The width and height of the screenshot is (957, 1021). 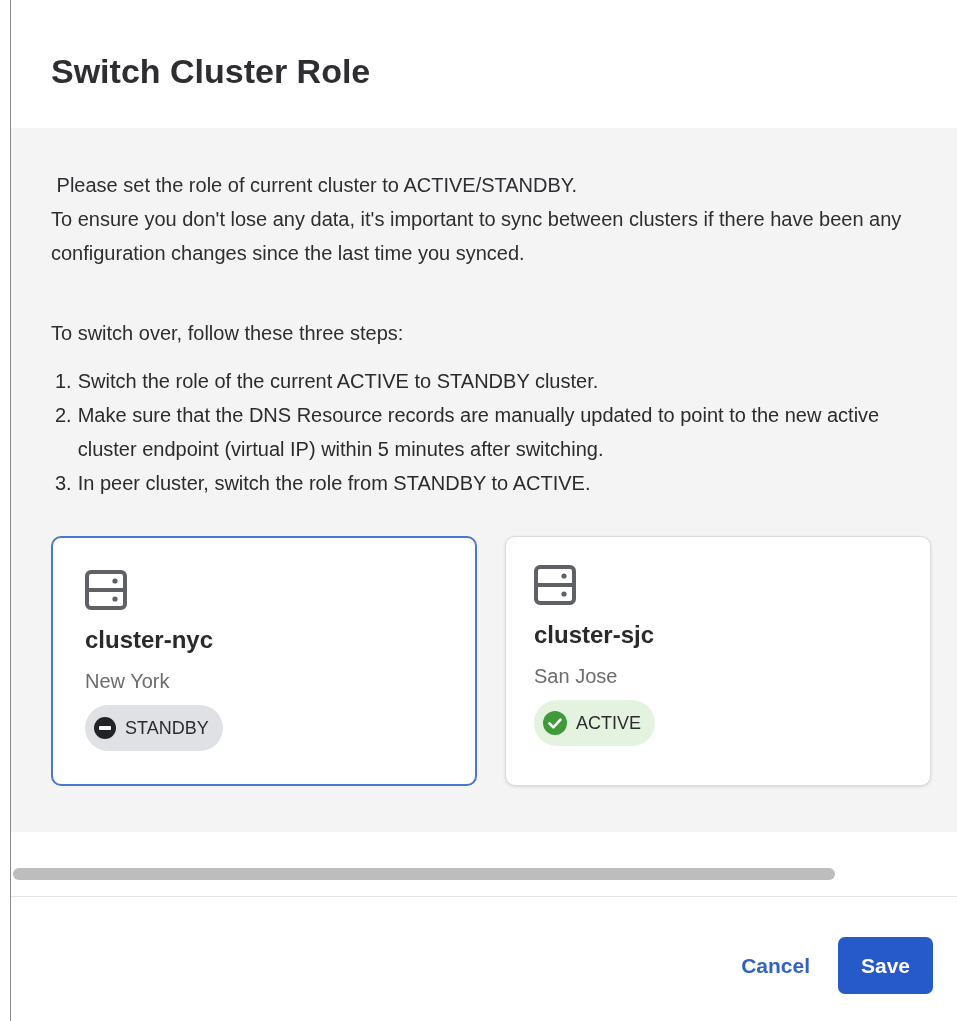 I want to click on status-label: ACTIVE, so click(x=608, y=723).